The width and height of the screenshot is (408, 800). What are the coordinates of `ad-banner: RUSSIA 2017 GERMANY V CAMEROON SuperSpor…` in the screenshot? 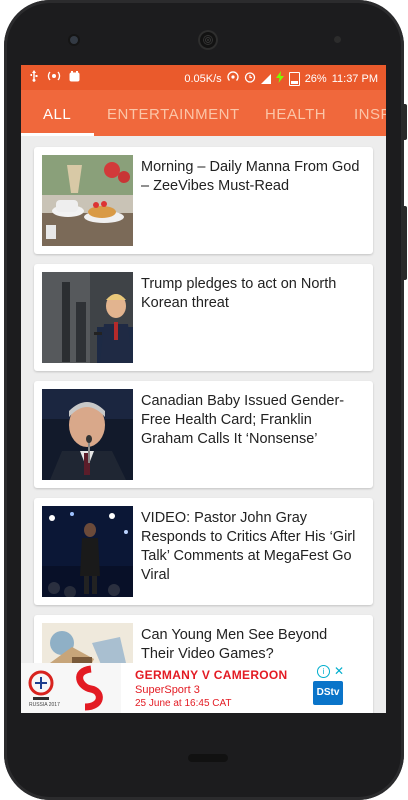 It's located at (184, 688).